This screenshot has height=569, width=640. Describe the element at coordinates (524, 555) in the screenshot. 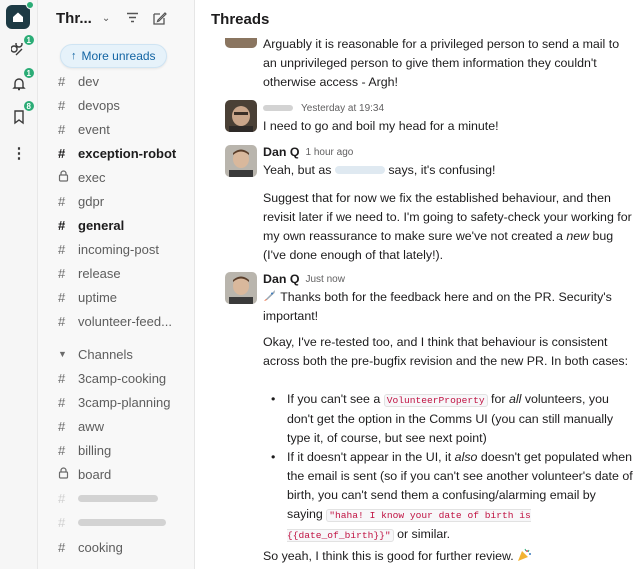

I see `party-popper-icon` at that location.